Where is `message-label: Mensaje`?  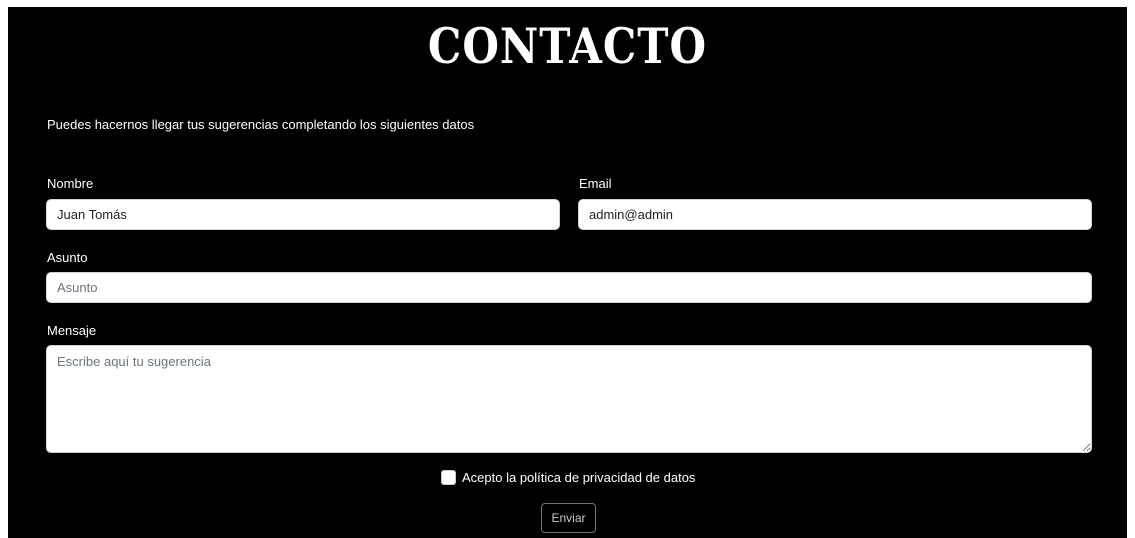 message-label: Mensaje is located at coordinates (72, 330).